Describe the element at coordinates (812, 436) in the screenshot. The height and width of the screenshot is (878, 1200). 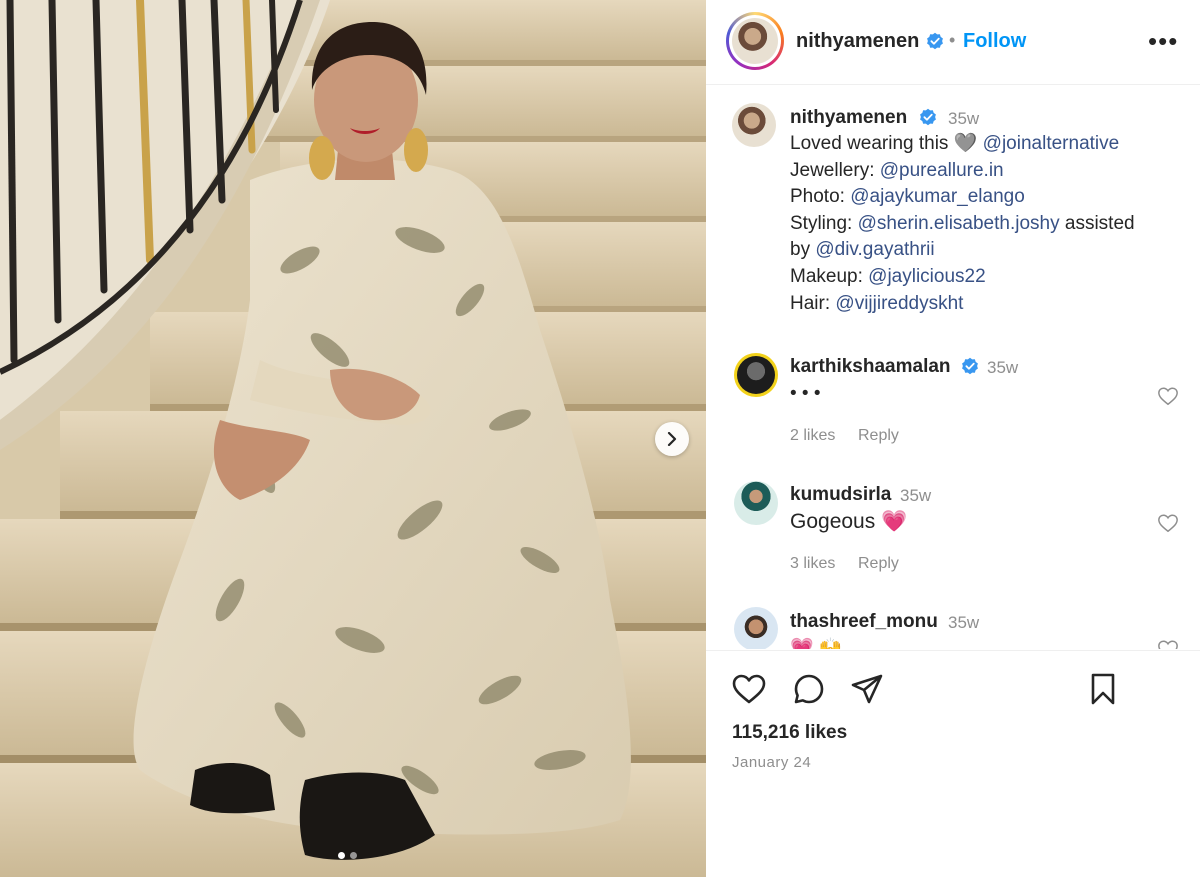
I see `comment-likes: 2 likes` at that location.